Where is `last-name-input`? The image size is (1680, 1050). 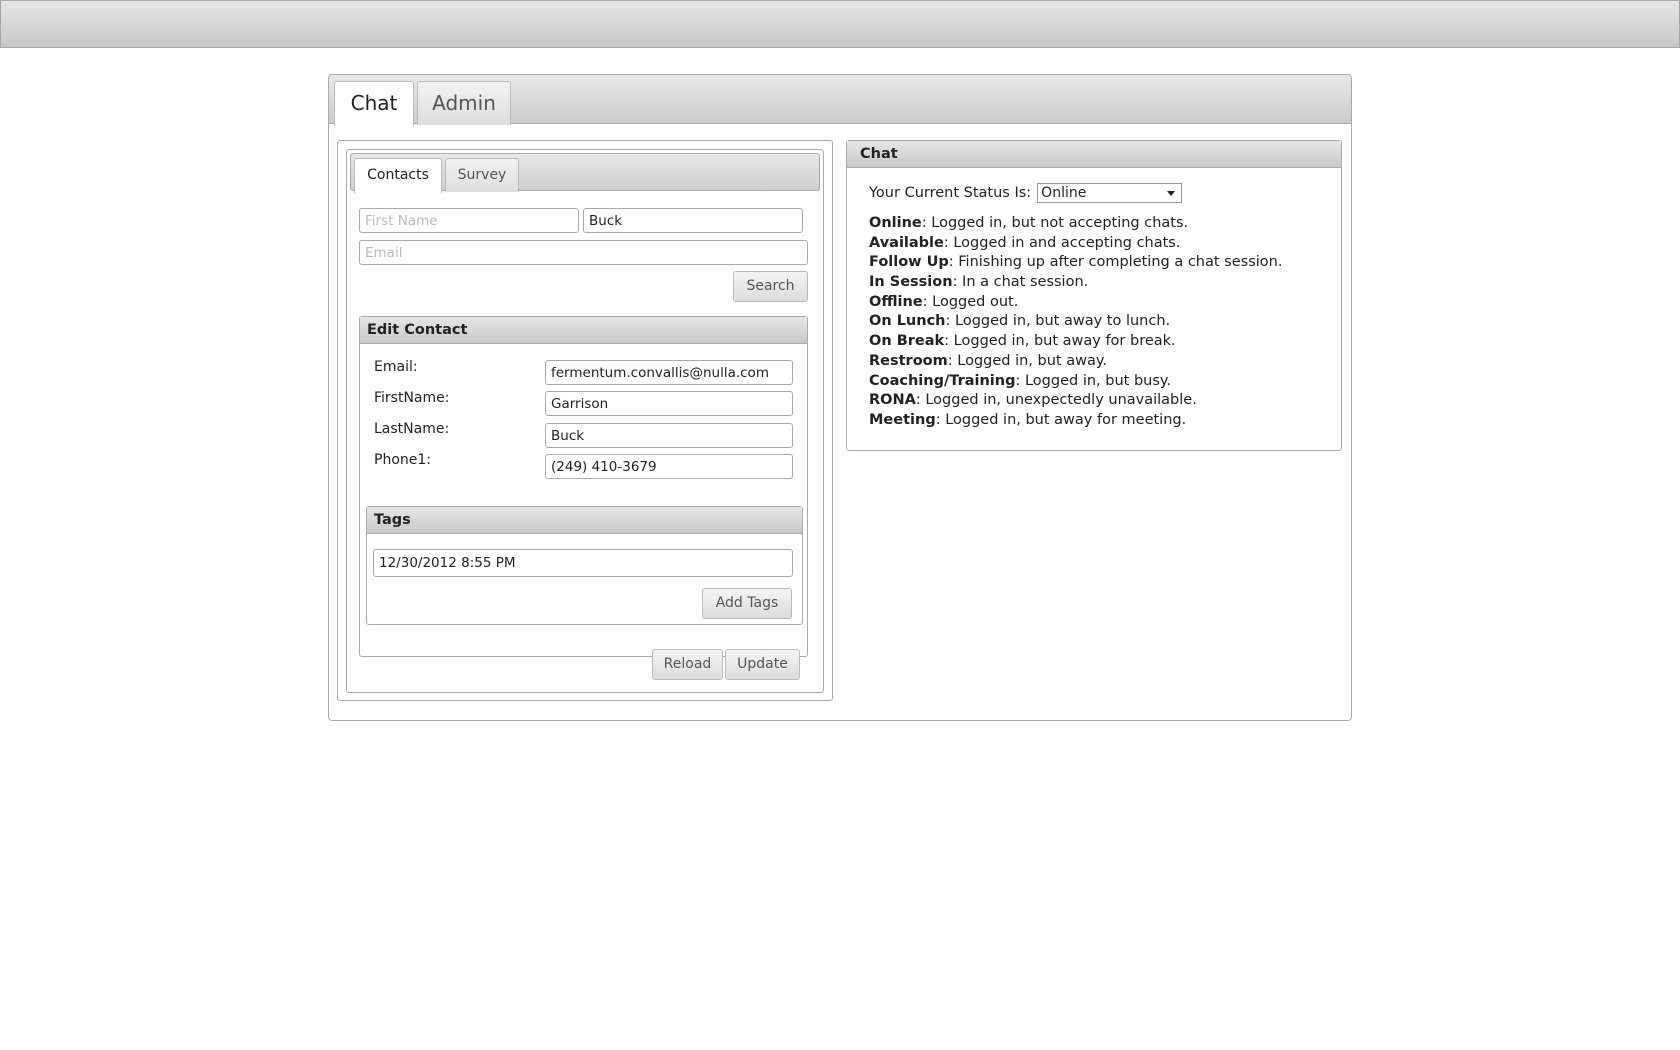 last-name-input is located at coordinates (693, 220).